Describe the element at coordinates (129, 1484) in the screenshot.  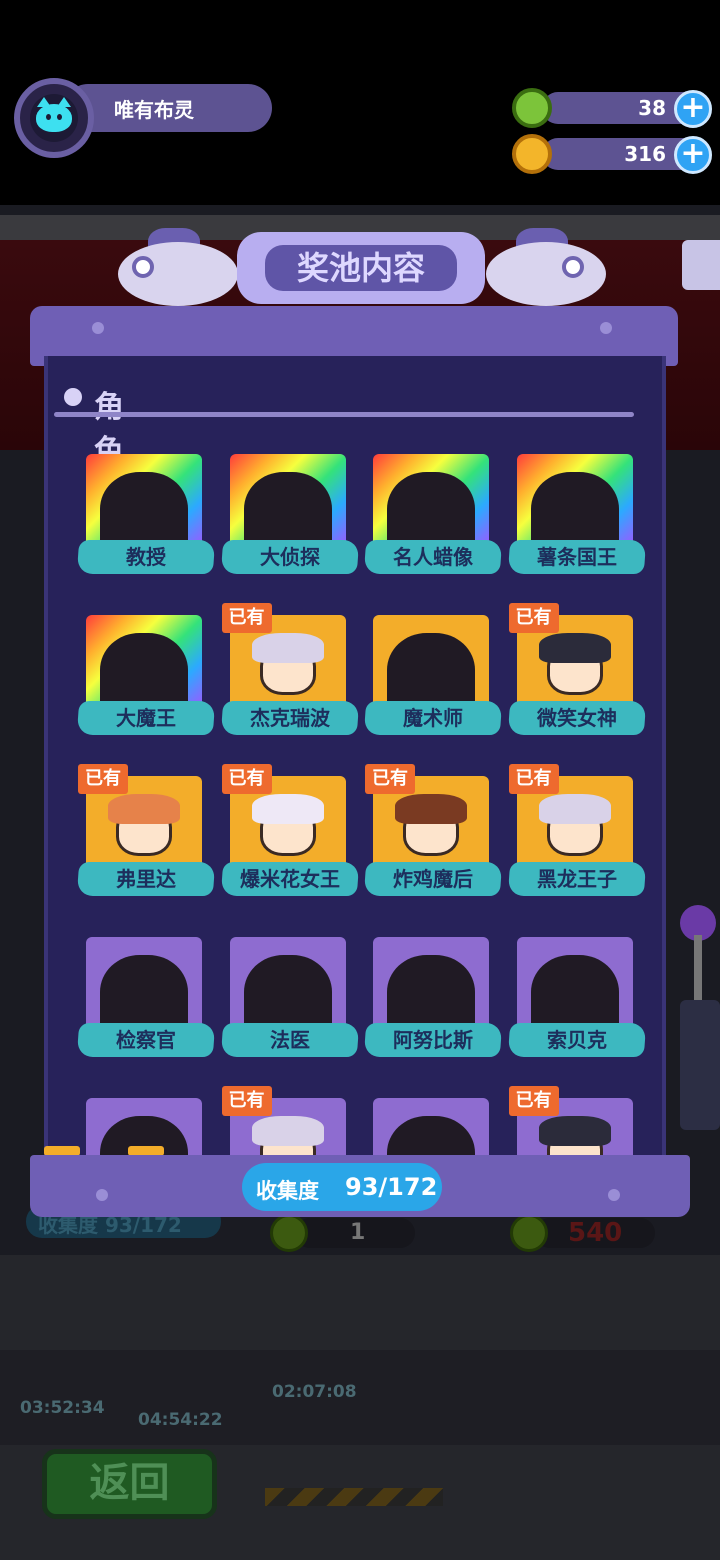
I see `back-button: 返回` at that location.